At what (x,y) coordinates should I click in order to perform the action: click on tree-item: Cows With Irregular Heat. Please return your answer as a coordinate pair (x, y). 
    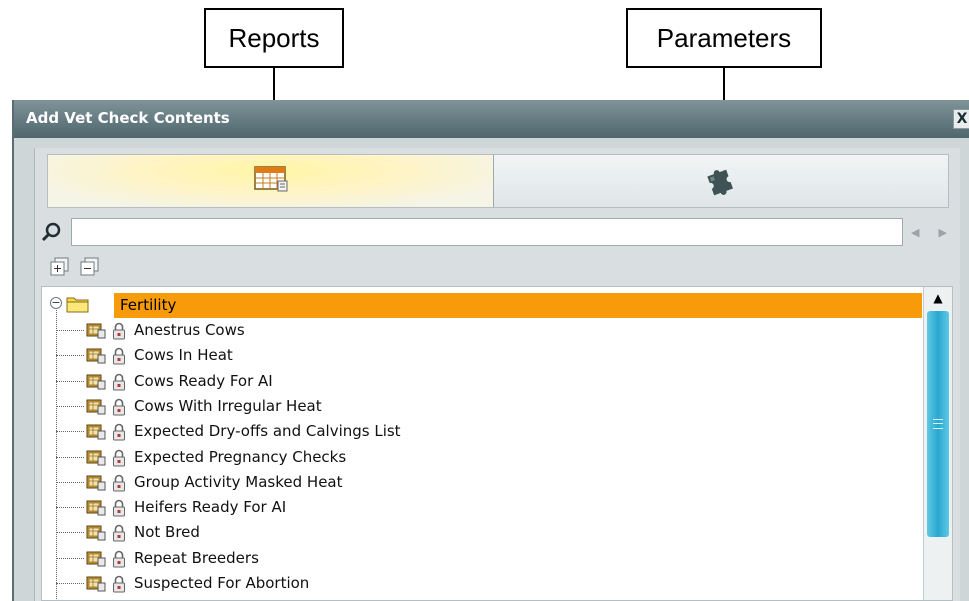
    Looking at the image, I should click on (486, 406).